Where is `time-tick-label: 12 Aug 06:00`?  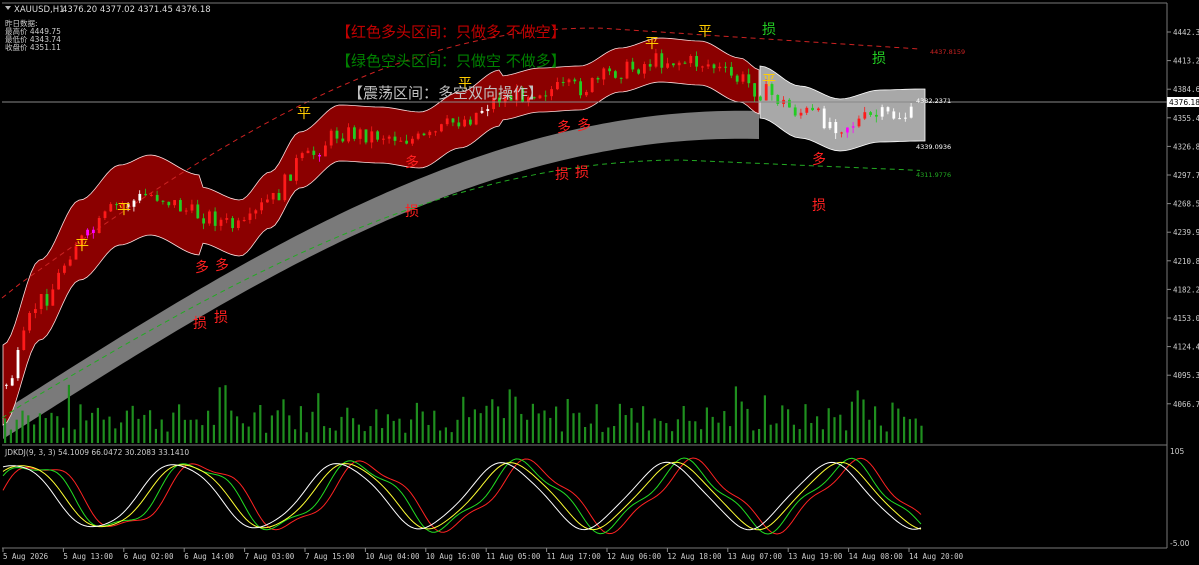
time-tick-label: 12 Aug 06:00 is located at coordinates (634, 556).